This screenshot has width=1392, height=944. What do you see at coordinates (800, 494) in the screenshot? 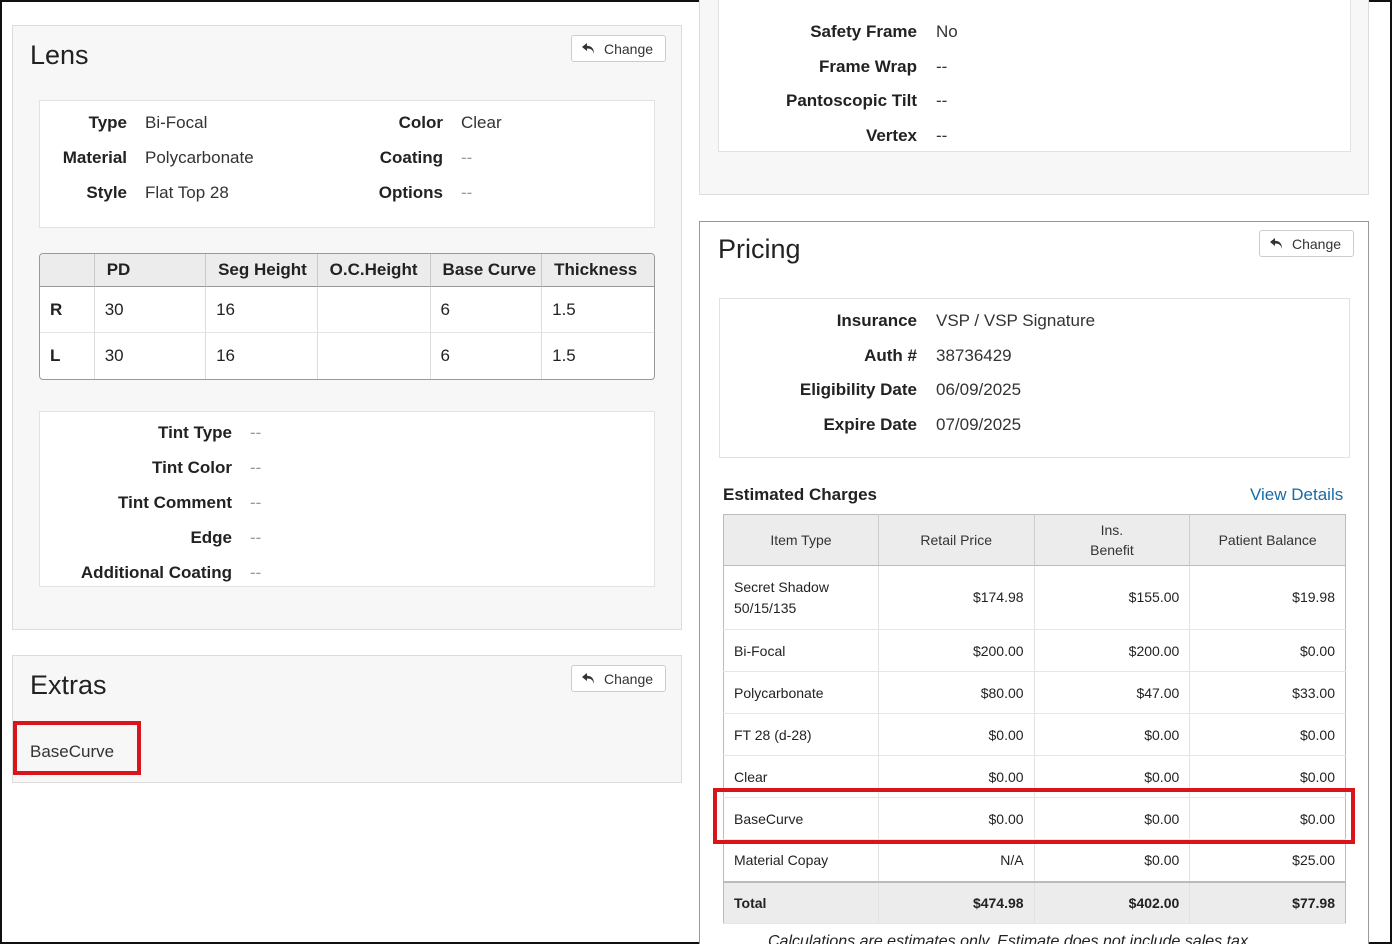
I see `estimated-charges-heading: Estimated Charges` at bounding box center [800, 494].